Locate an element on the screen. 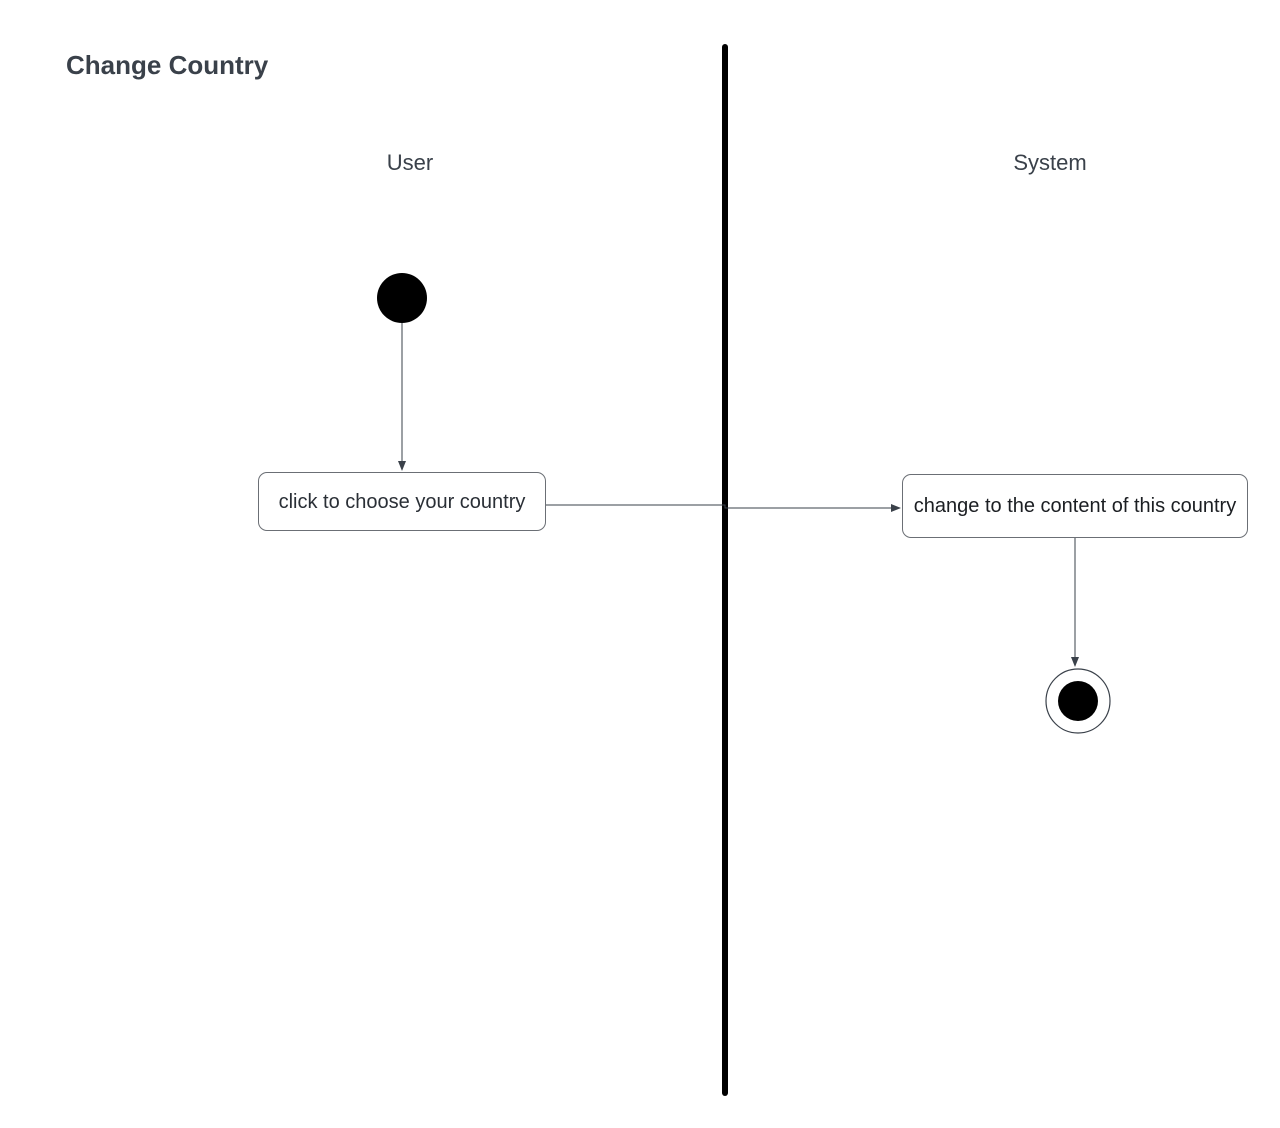 Image resolution: width=1280 pixels, height=1128 pixels. initial-node is located at coordinates (402, 298).